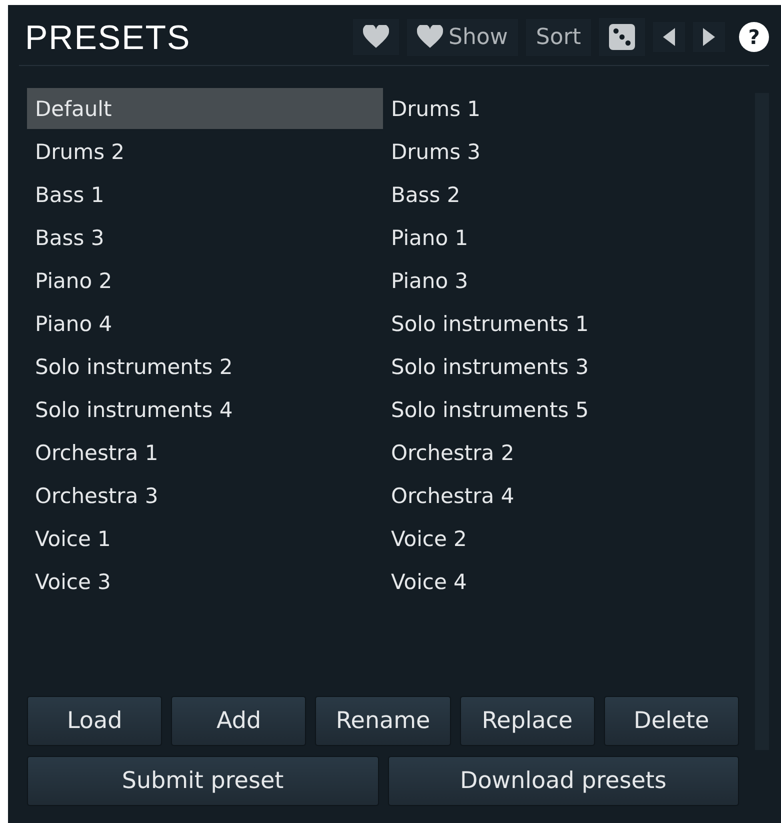 The width and height of the screenshot is (781, 823). Describe the element at coordinates (754, 37) in the screenshot. I see `help-button: ?` at that location.